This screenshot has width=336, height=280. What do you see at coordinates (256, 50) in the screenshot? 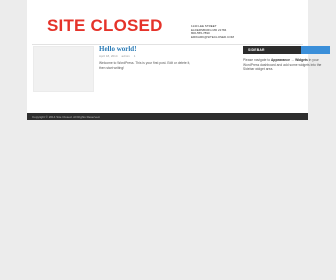
I see `sidebar-widget-title: SIDEBAR` at bounding box center [256, 50].